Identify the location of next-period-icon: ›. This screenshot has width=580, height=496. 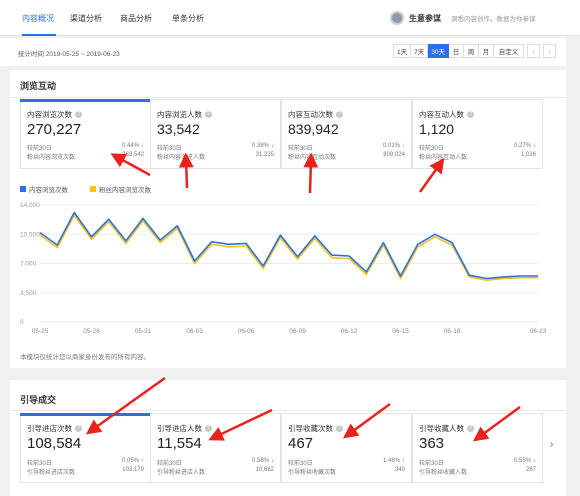
(549, 51).